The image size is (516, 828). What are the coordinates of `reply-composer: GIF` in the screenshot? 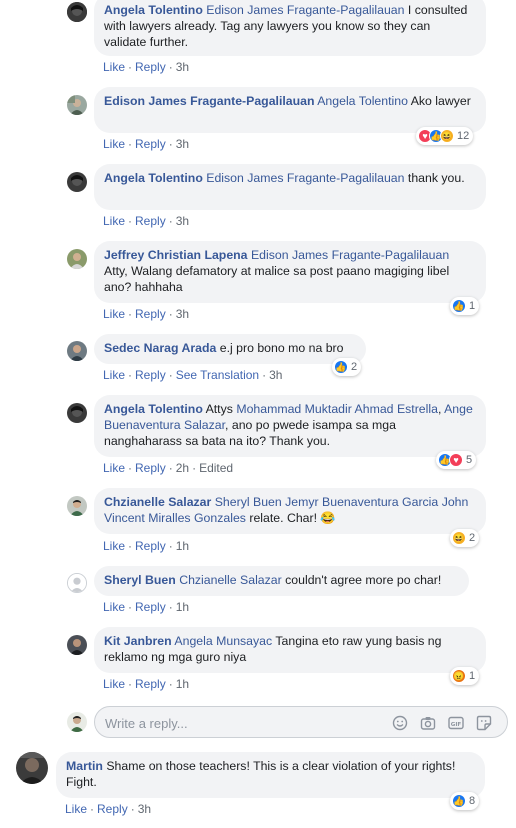 It's located at (301, 722).